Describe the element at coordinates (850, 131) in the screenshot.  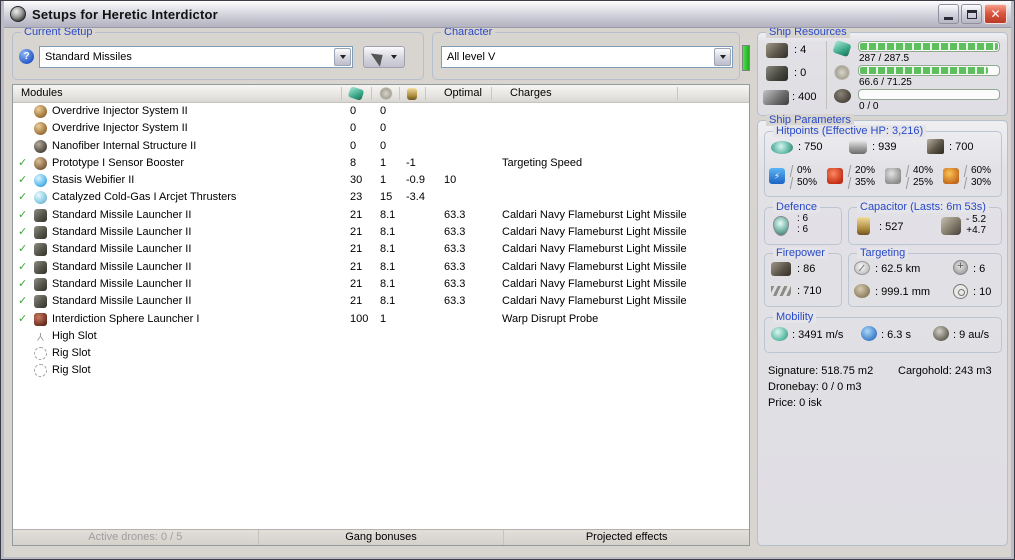
I see `hitpoints-label: Hitpoints (Effective HP: 3,216)` at that location.